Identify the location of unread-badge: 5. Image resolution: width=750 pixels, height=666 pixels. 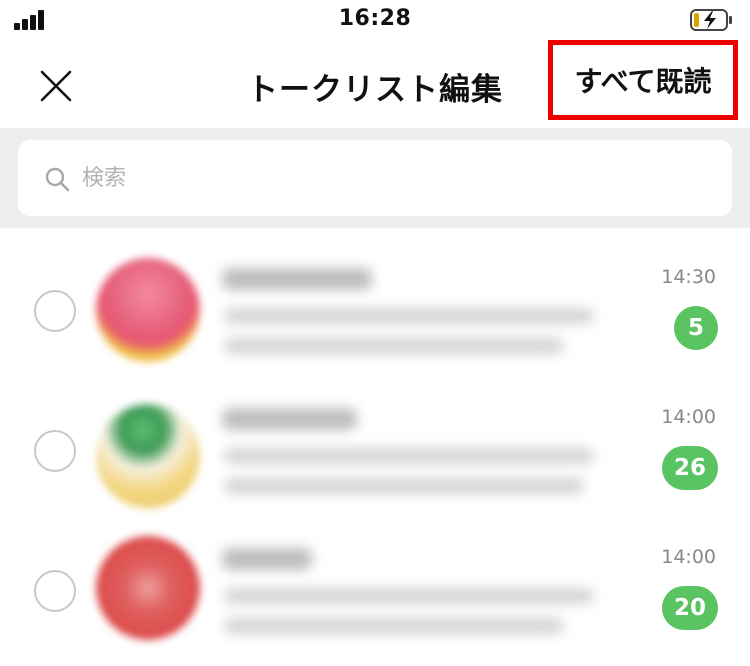
(696, 328).